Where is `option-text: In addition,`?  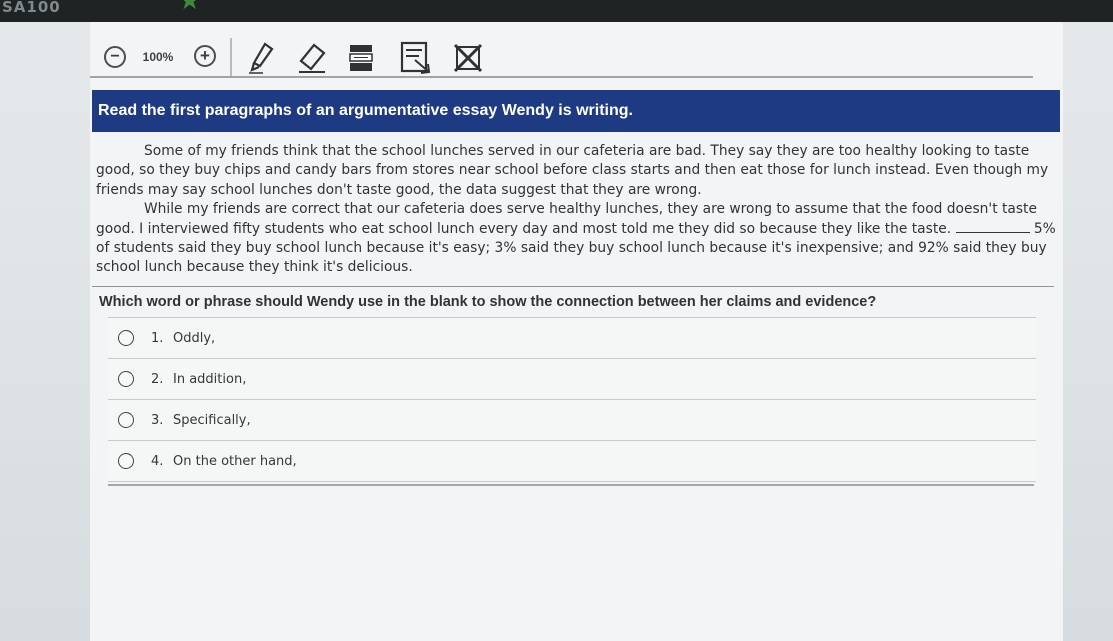 option-text: In addition, is located at coordinates (210, 379).